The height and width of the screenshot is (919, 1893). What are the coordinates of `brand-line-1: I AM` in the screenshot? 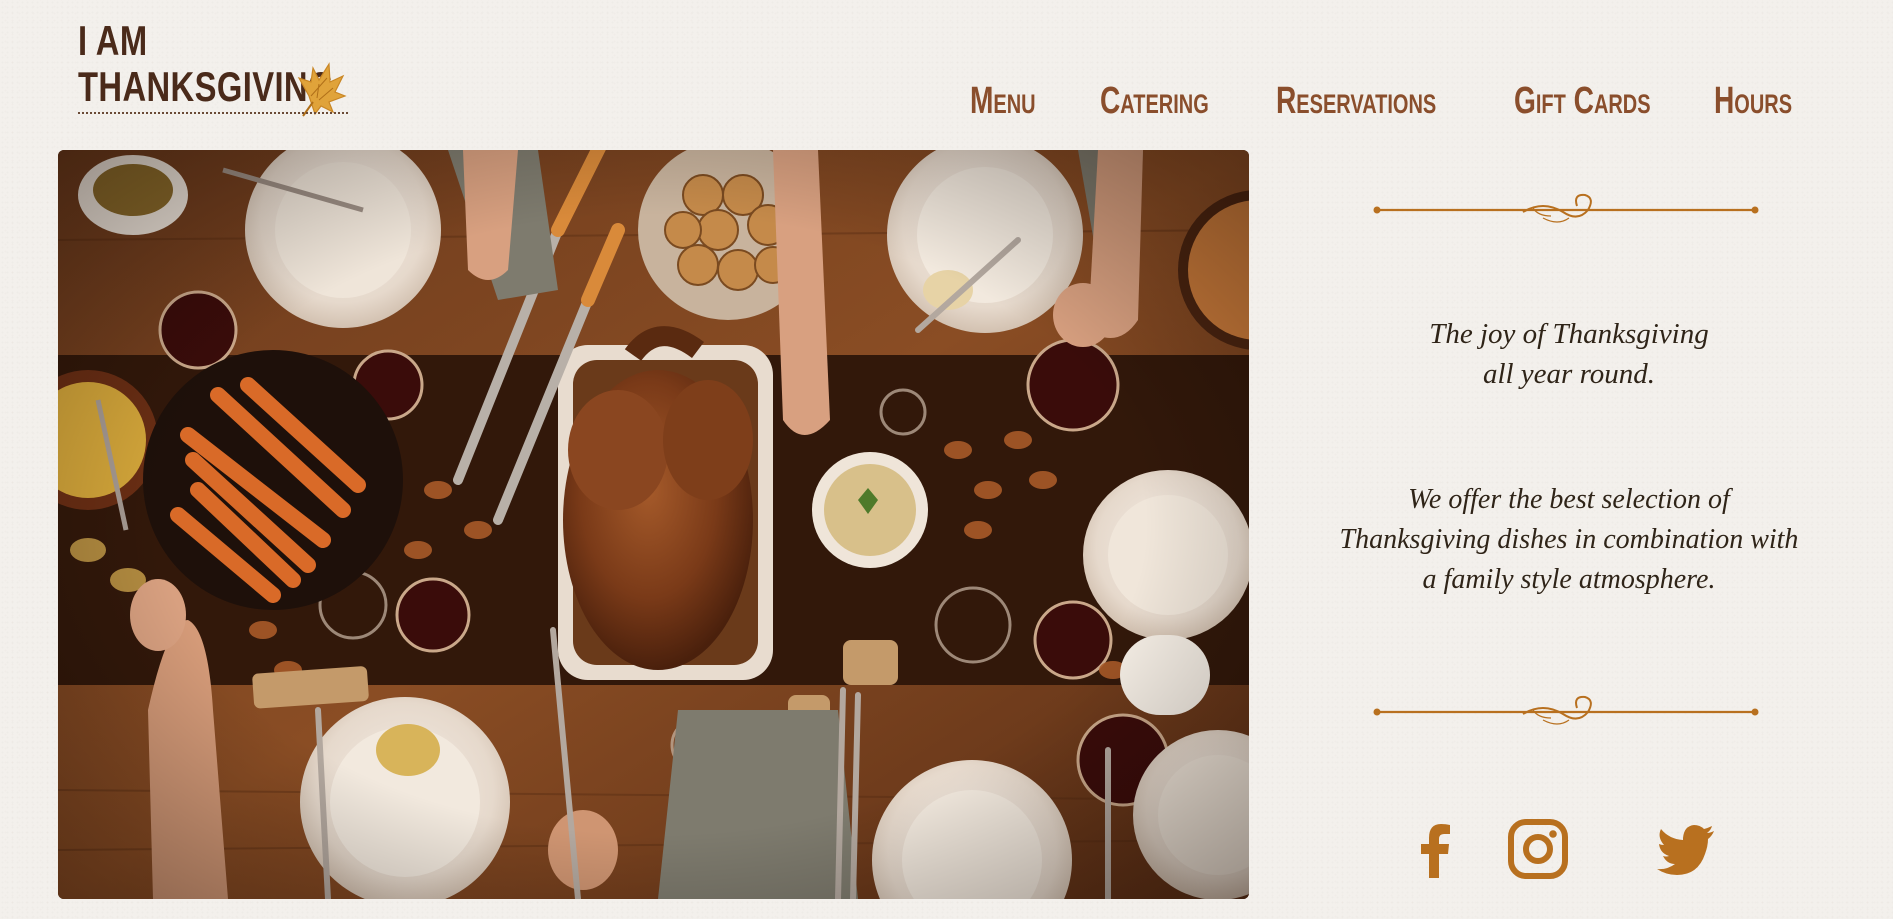 It's located at (113, 40).